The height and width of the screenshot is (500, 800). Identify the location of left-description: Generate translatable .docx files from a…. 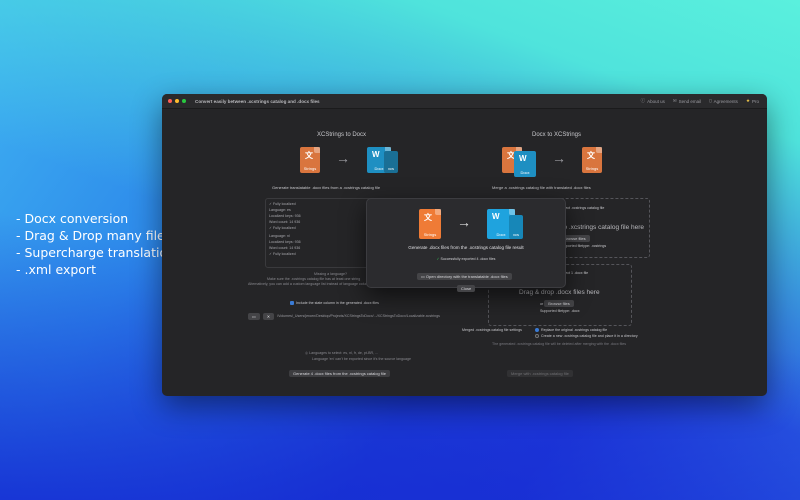
(326, 187).